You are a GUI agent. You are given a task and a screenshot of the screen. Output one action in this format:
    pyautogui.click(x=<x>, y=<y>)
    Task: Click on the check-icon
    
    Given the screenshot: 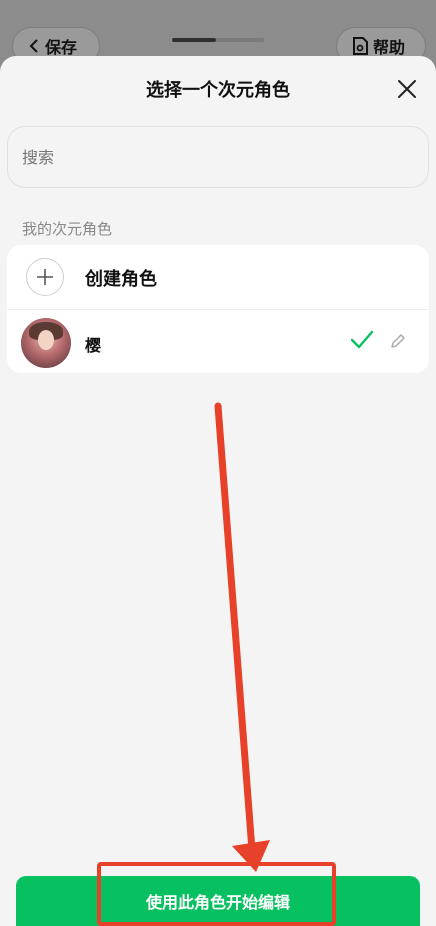 What is the action you would take?
    pyautogui.click(x=362, y=339)
    